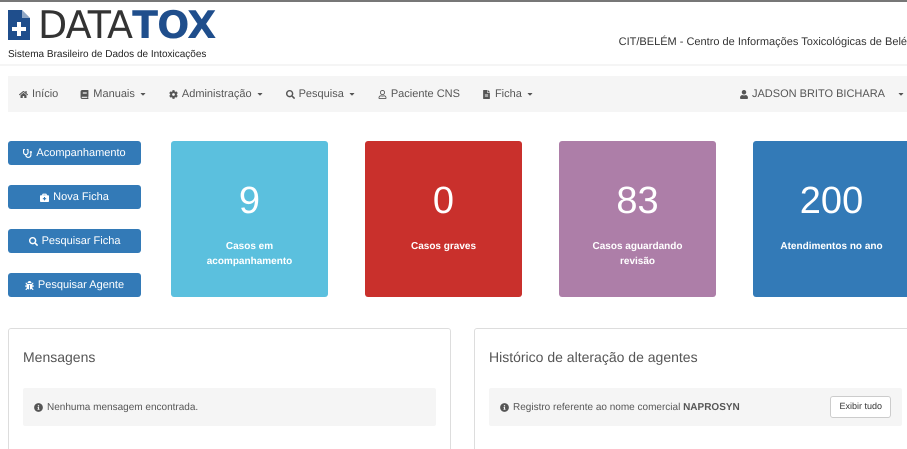 The image size is (907, 449). I want to click on stat-label: Atendimentos no ano, so click(831, 247).